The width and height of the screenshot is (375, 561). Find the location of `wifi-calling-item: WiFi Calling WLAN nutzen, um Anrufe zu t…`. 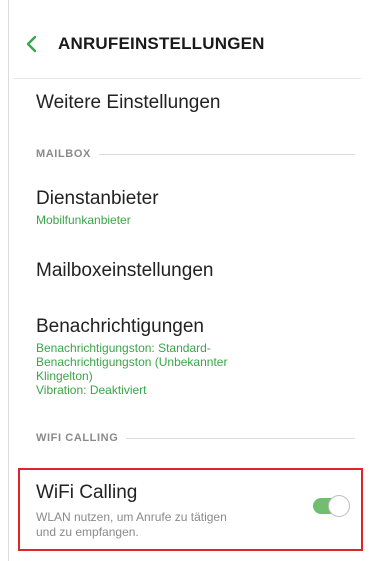

wifi-calling-item: WiFi Calling WLAN nutzen, um Anrufe zu t… is located at coordinates (190, 509).